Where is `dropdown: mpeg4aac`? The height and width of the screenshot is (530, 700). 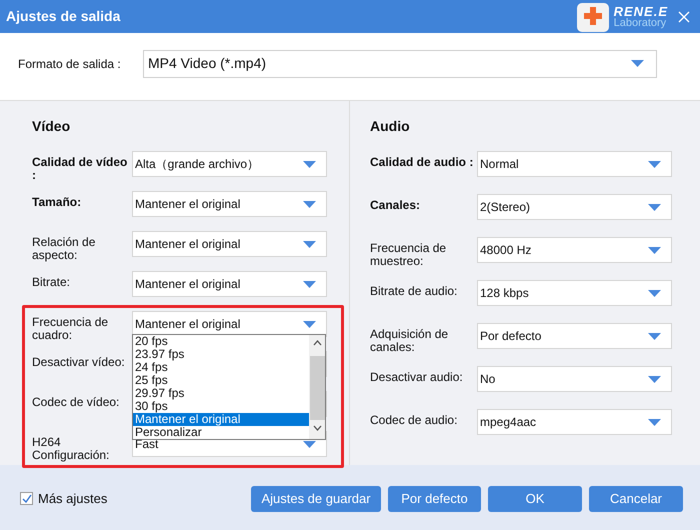
dropdown: mpeg4aac is located at coordinates (574, 422).